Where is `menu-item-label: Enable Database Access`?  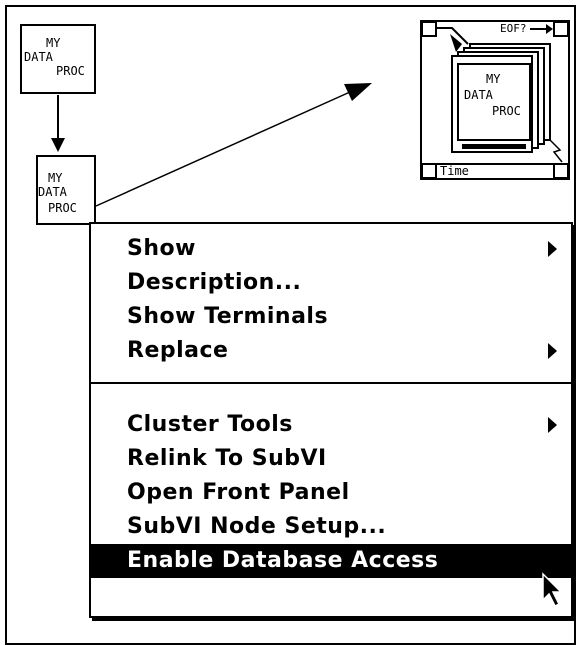 menu-item-label: Enable Database Access is located at coordinates (283, 560).